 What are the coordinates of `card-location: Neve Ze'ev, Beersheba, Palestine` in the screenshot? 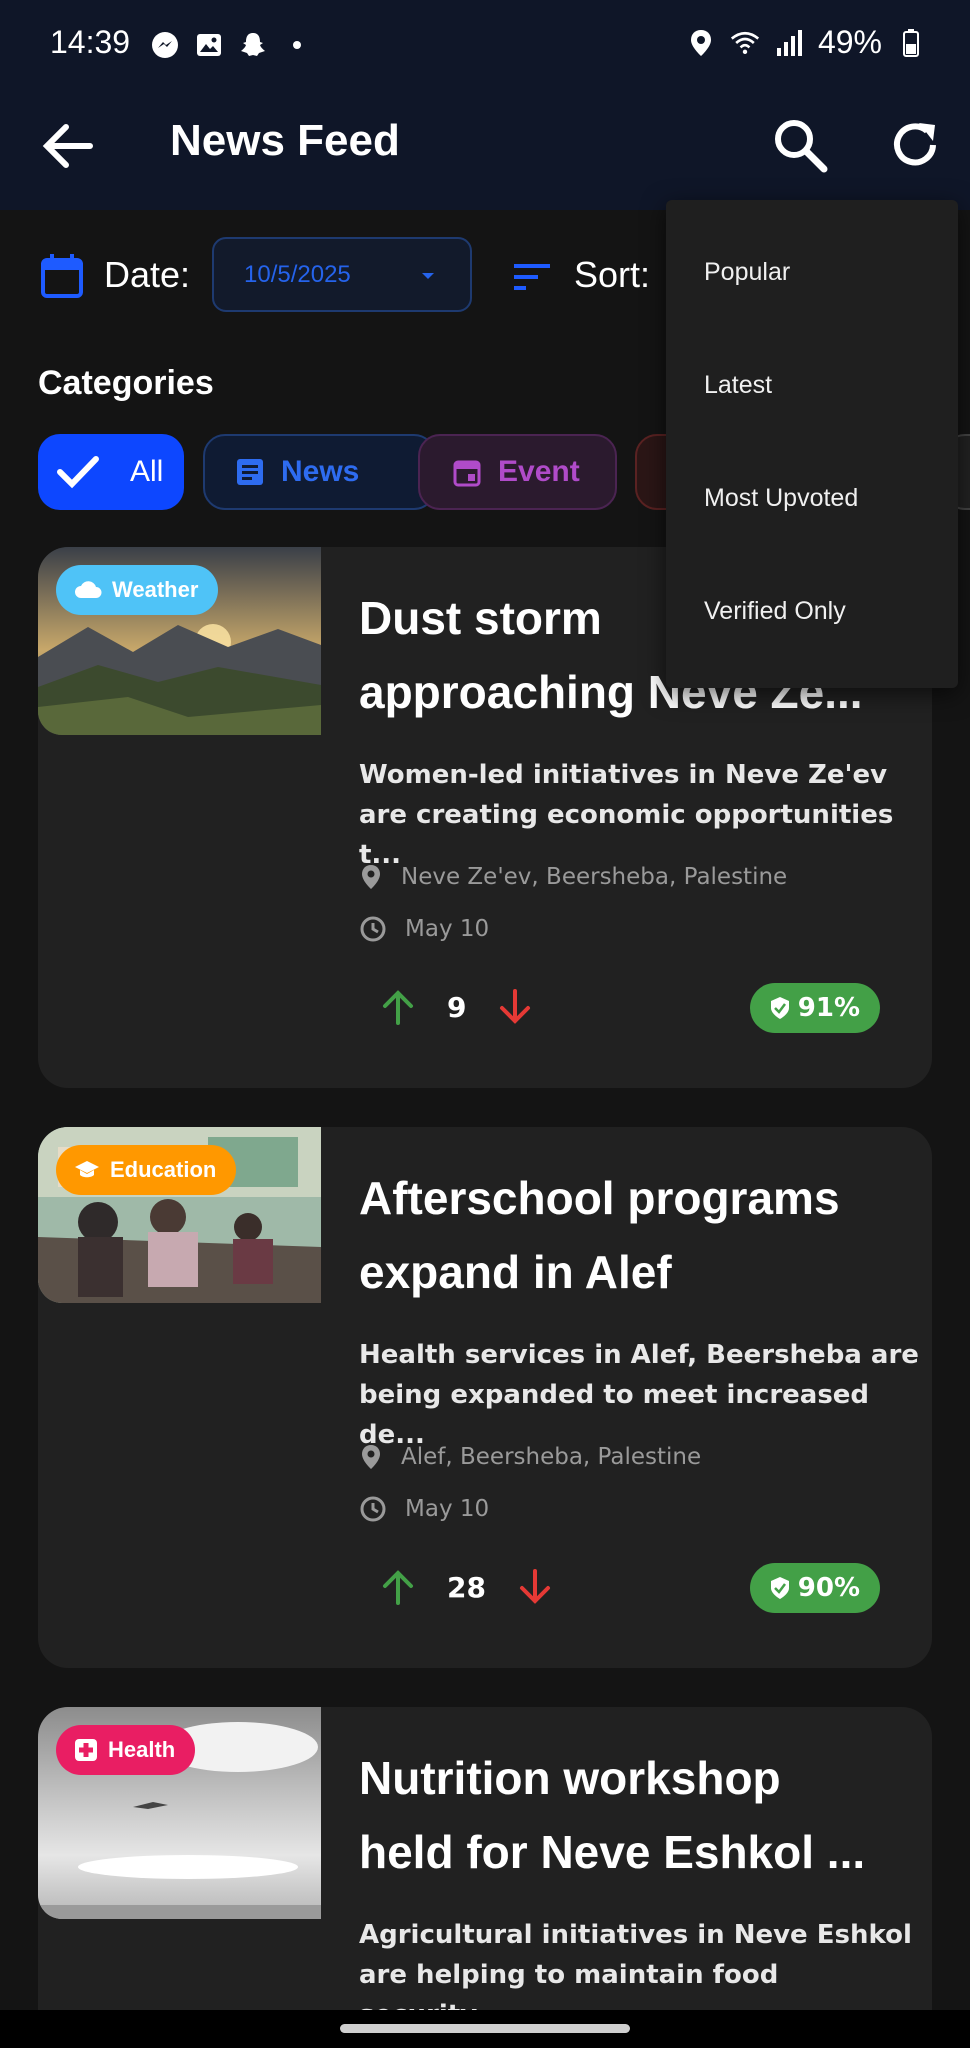 It's located at (573, 877).